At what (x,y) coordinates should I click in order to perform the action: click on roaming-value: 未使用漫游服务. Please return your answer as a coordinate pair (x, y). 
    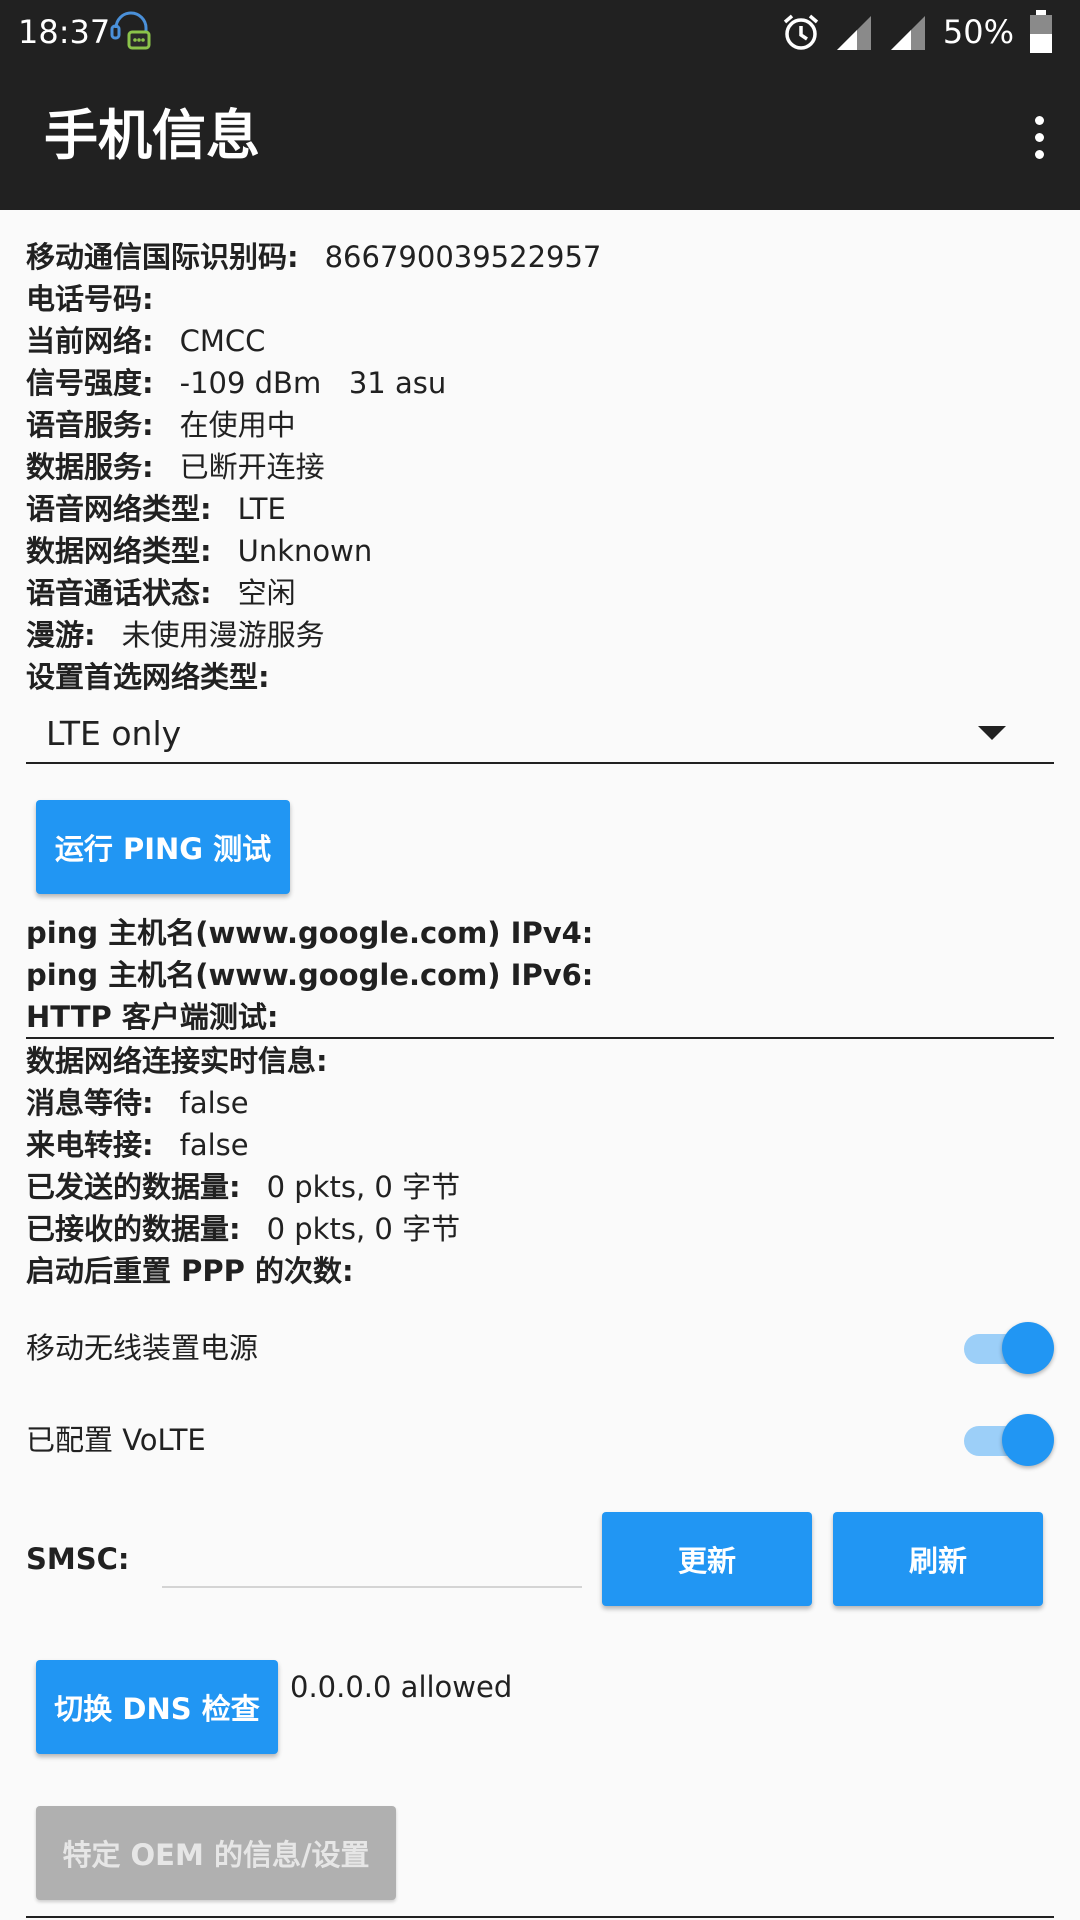
    Looking at the image, I should click on (223, 635).